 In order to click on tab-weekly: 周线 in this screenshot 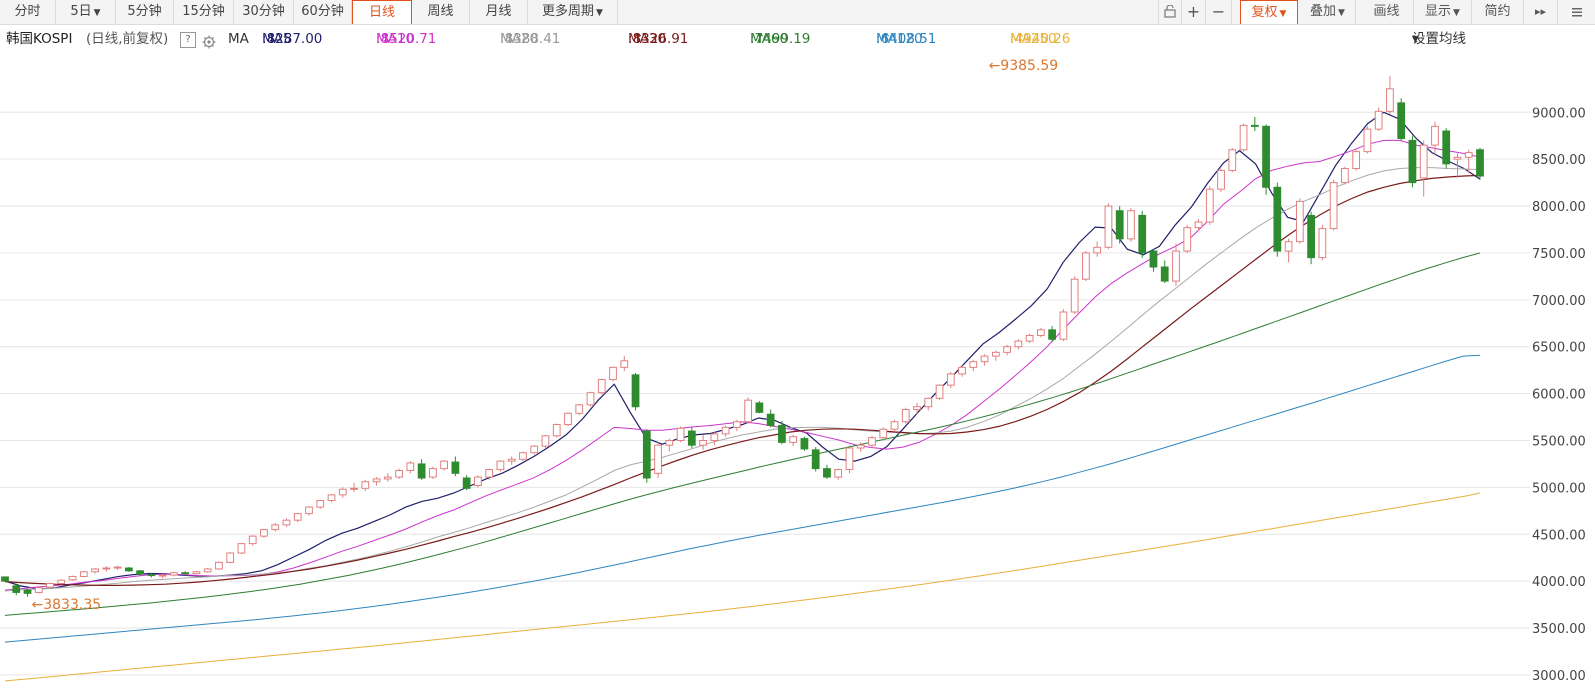, I will do `click(441, 12)`.